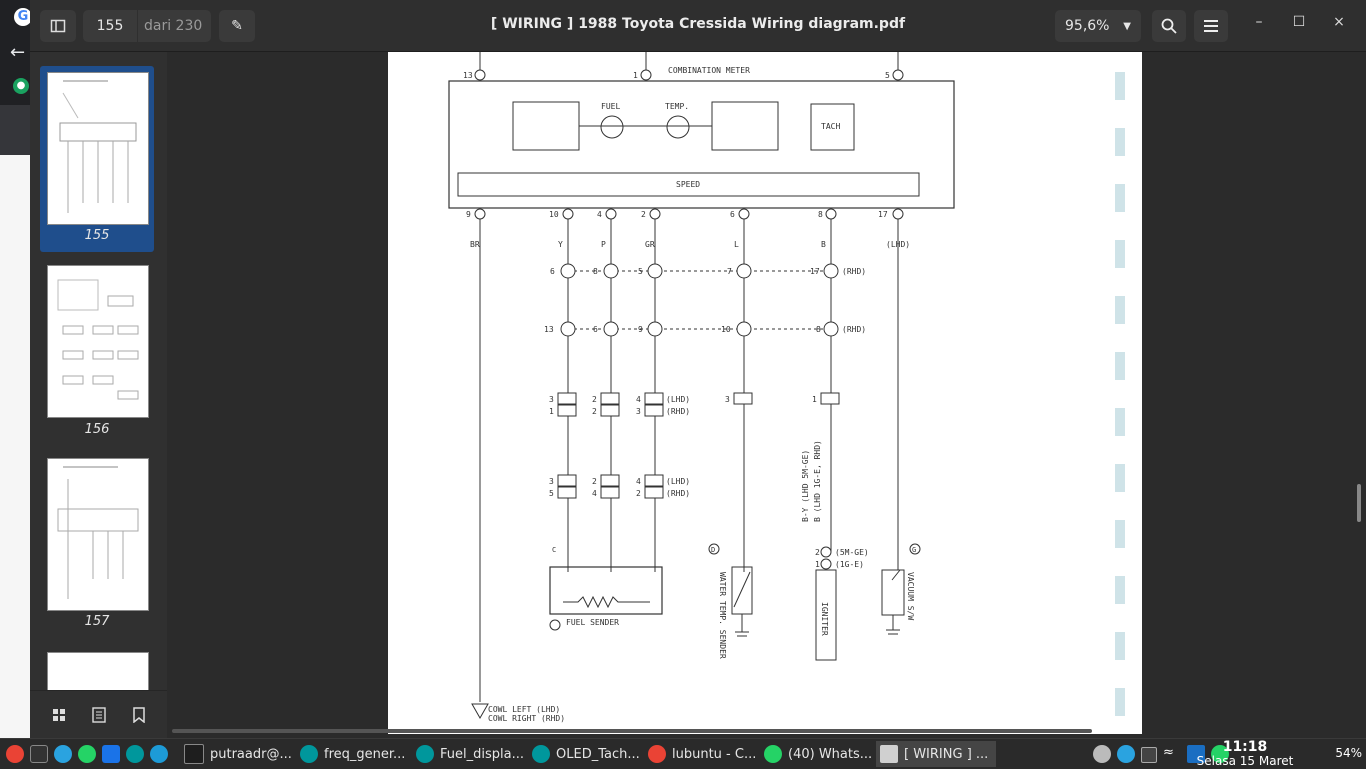  I want to click on bookmarks-view-button, so click(139, 715).